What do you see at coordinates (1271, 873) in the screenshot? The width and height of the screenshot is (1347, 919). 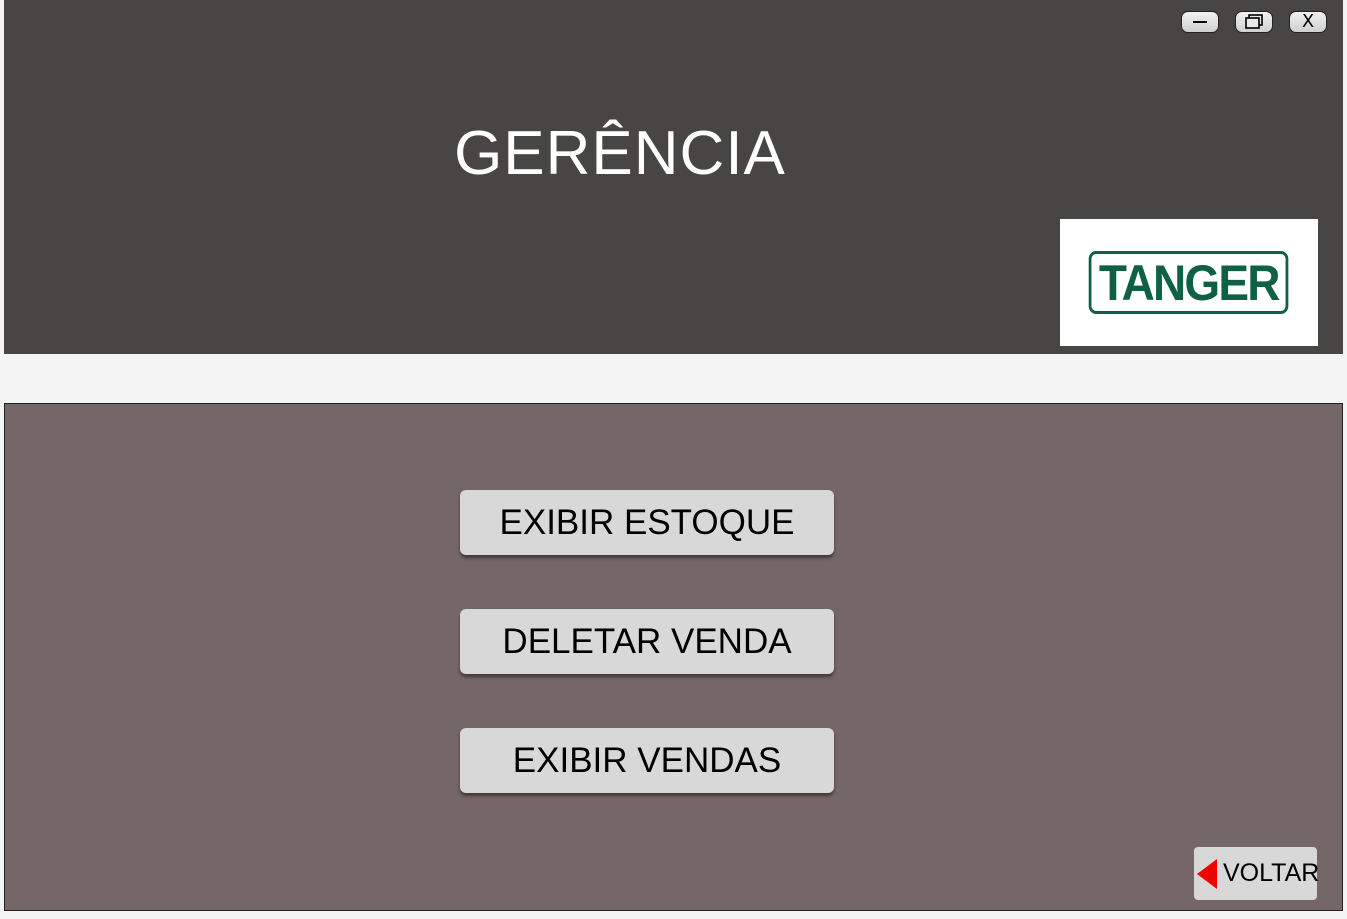 I see `back-button-label: VOLTAR` at bounding box center [1271, 873].